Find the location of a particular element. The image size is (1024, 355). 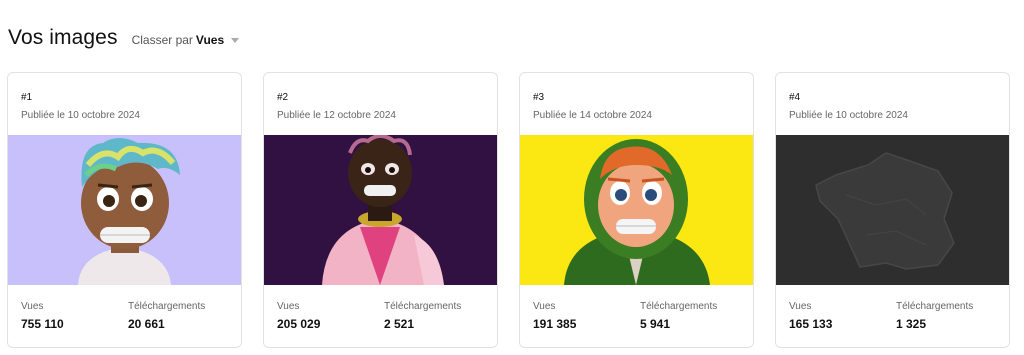

downloads-stat: Téléchargements 20 661 is located at coordinates (166, 316).